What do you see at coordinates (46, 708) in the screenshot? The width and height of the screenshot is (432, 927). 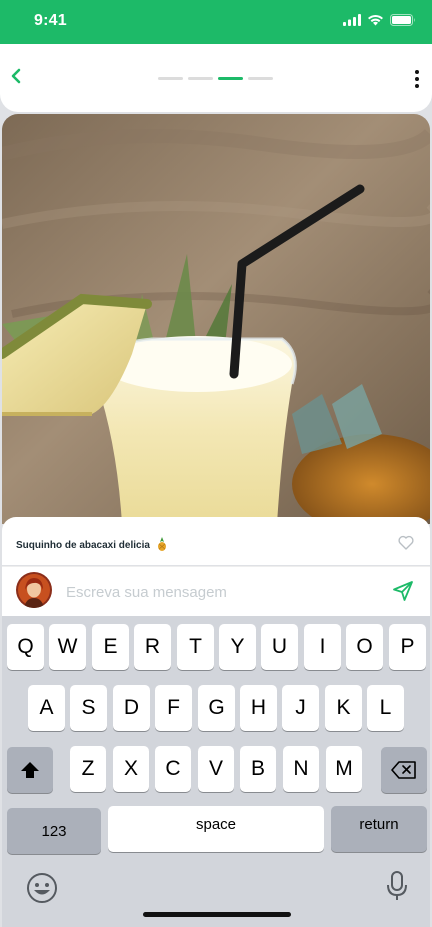 I see `key-a: A` at bounding box center [46, 708].